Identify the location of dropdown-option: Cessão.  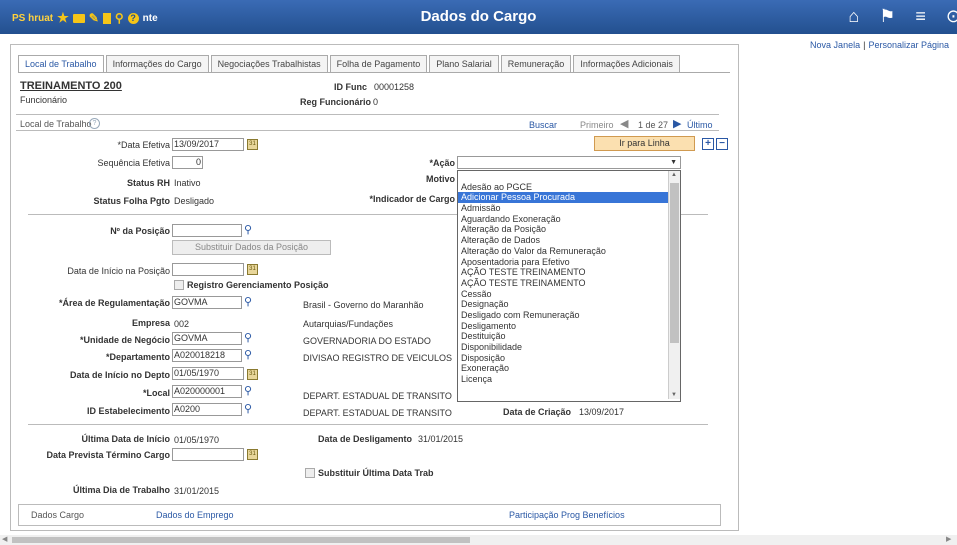
(569, 294).